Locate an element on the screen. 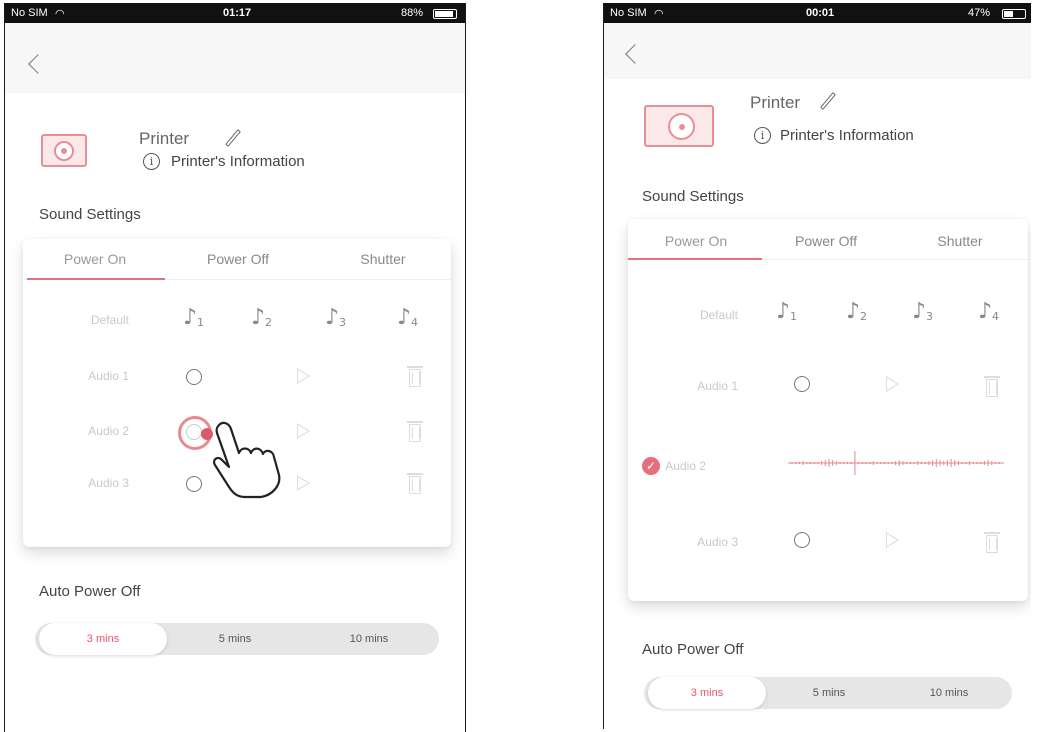  tap-hand-icon is located at coordinates (247, 460).